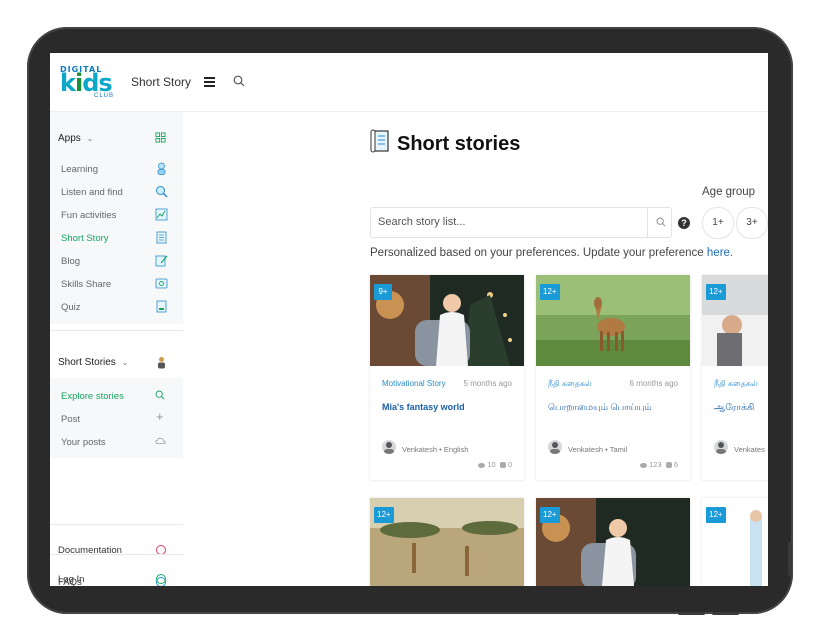 The width and height of the screenshot is (818, 640). What do you see at coordinates (735, 377) in the screenshot?
I see `story-card: 12+ நீதி கதைகள் ஆரோக்கி Venkates` at bounding box center [735, 377].